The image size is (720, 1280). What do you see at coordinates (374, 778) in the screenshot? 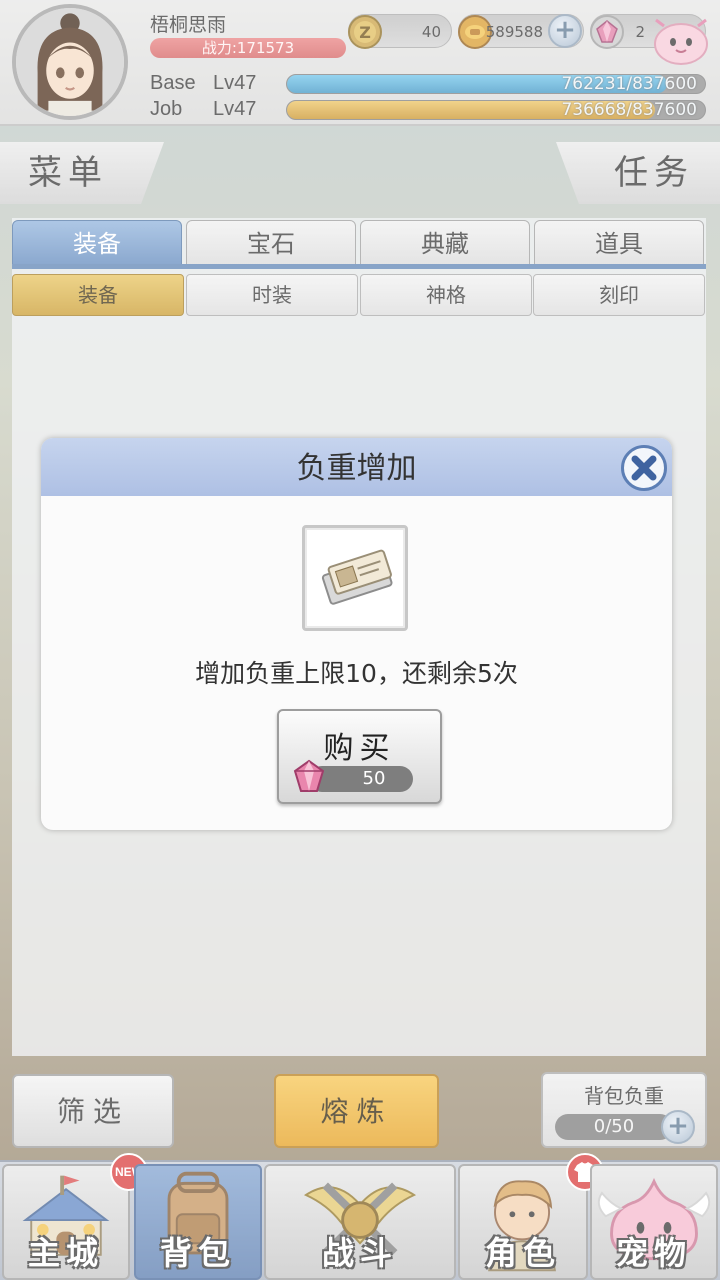
I see `price-value: 50` at bounding box center [374, 778].